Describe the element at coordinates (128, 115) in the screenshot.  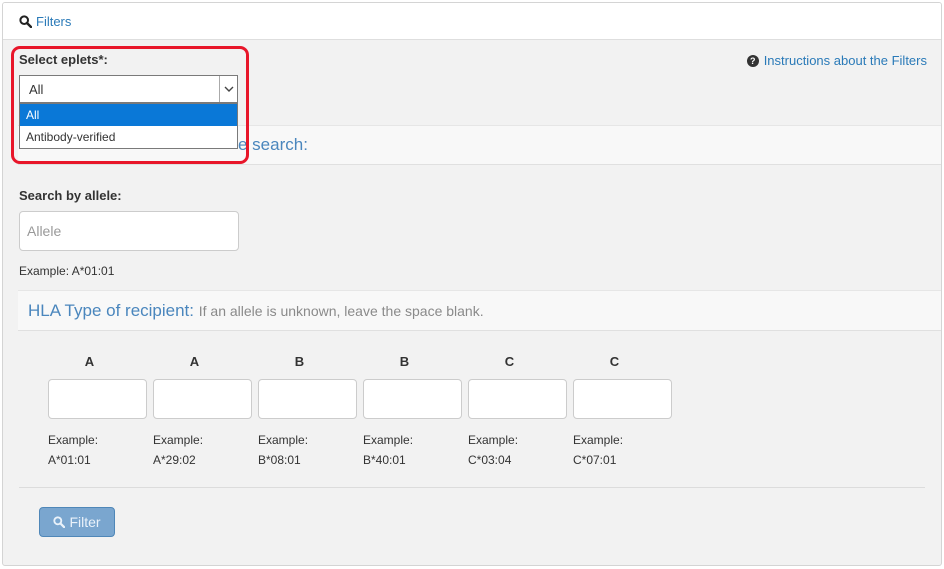
I see `eplets-option-all: All` at that location.